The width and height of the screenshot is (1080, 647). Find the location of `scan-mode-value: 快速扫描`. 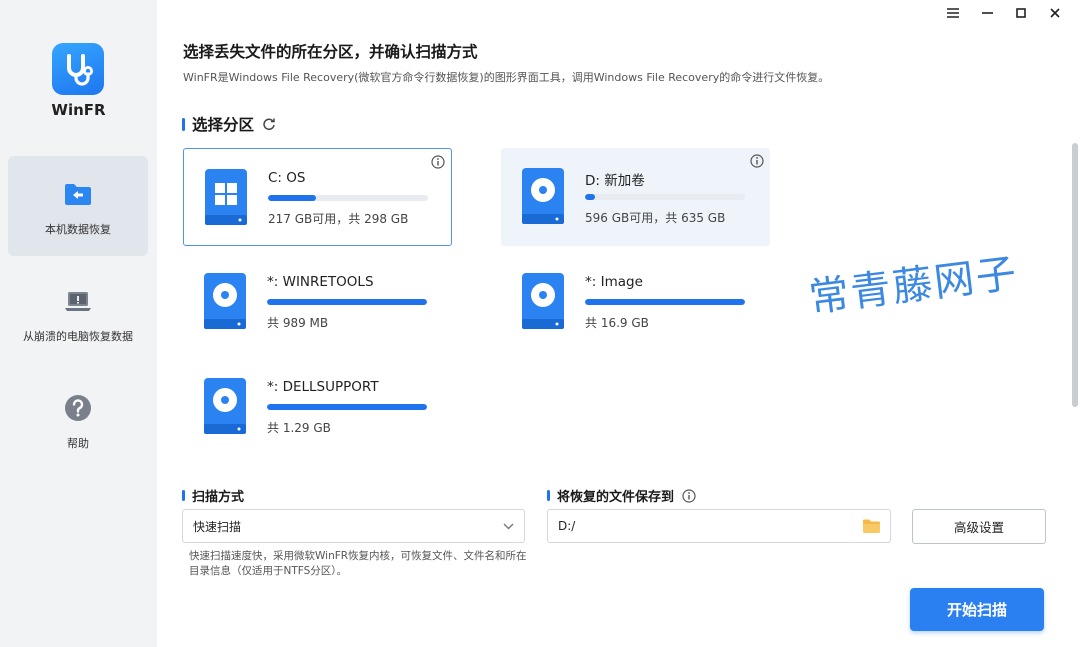

scan-mode-value: 快速扫描 is located at coordinates (217, 526).